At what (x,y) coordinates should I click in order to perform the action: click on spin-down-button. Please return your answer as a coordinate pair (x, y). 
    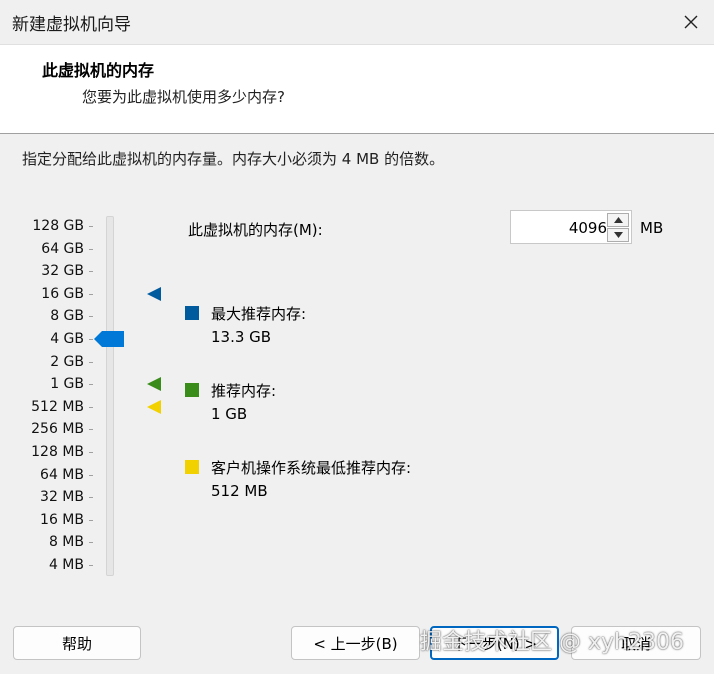
    Looking at the image, I should click on (618, 235).